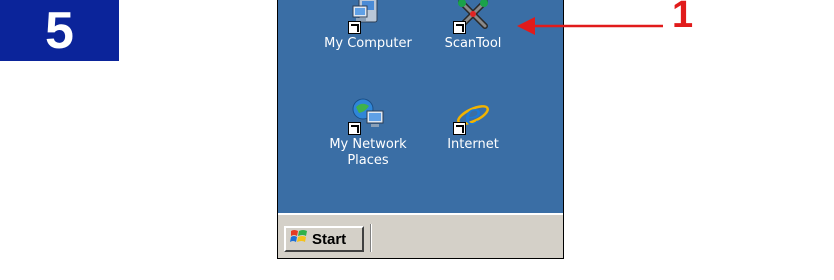 The height and width of the screenshot is (280, 834). I want to click on callout-arrow, so click(590, 26).